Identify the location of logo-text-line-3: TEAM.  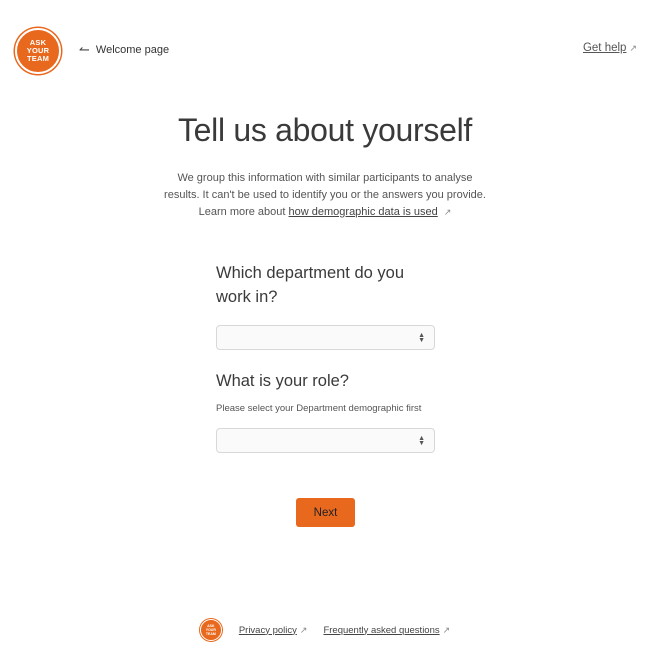
(38, 58).